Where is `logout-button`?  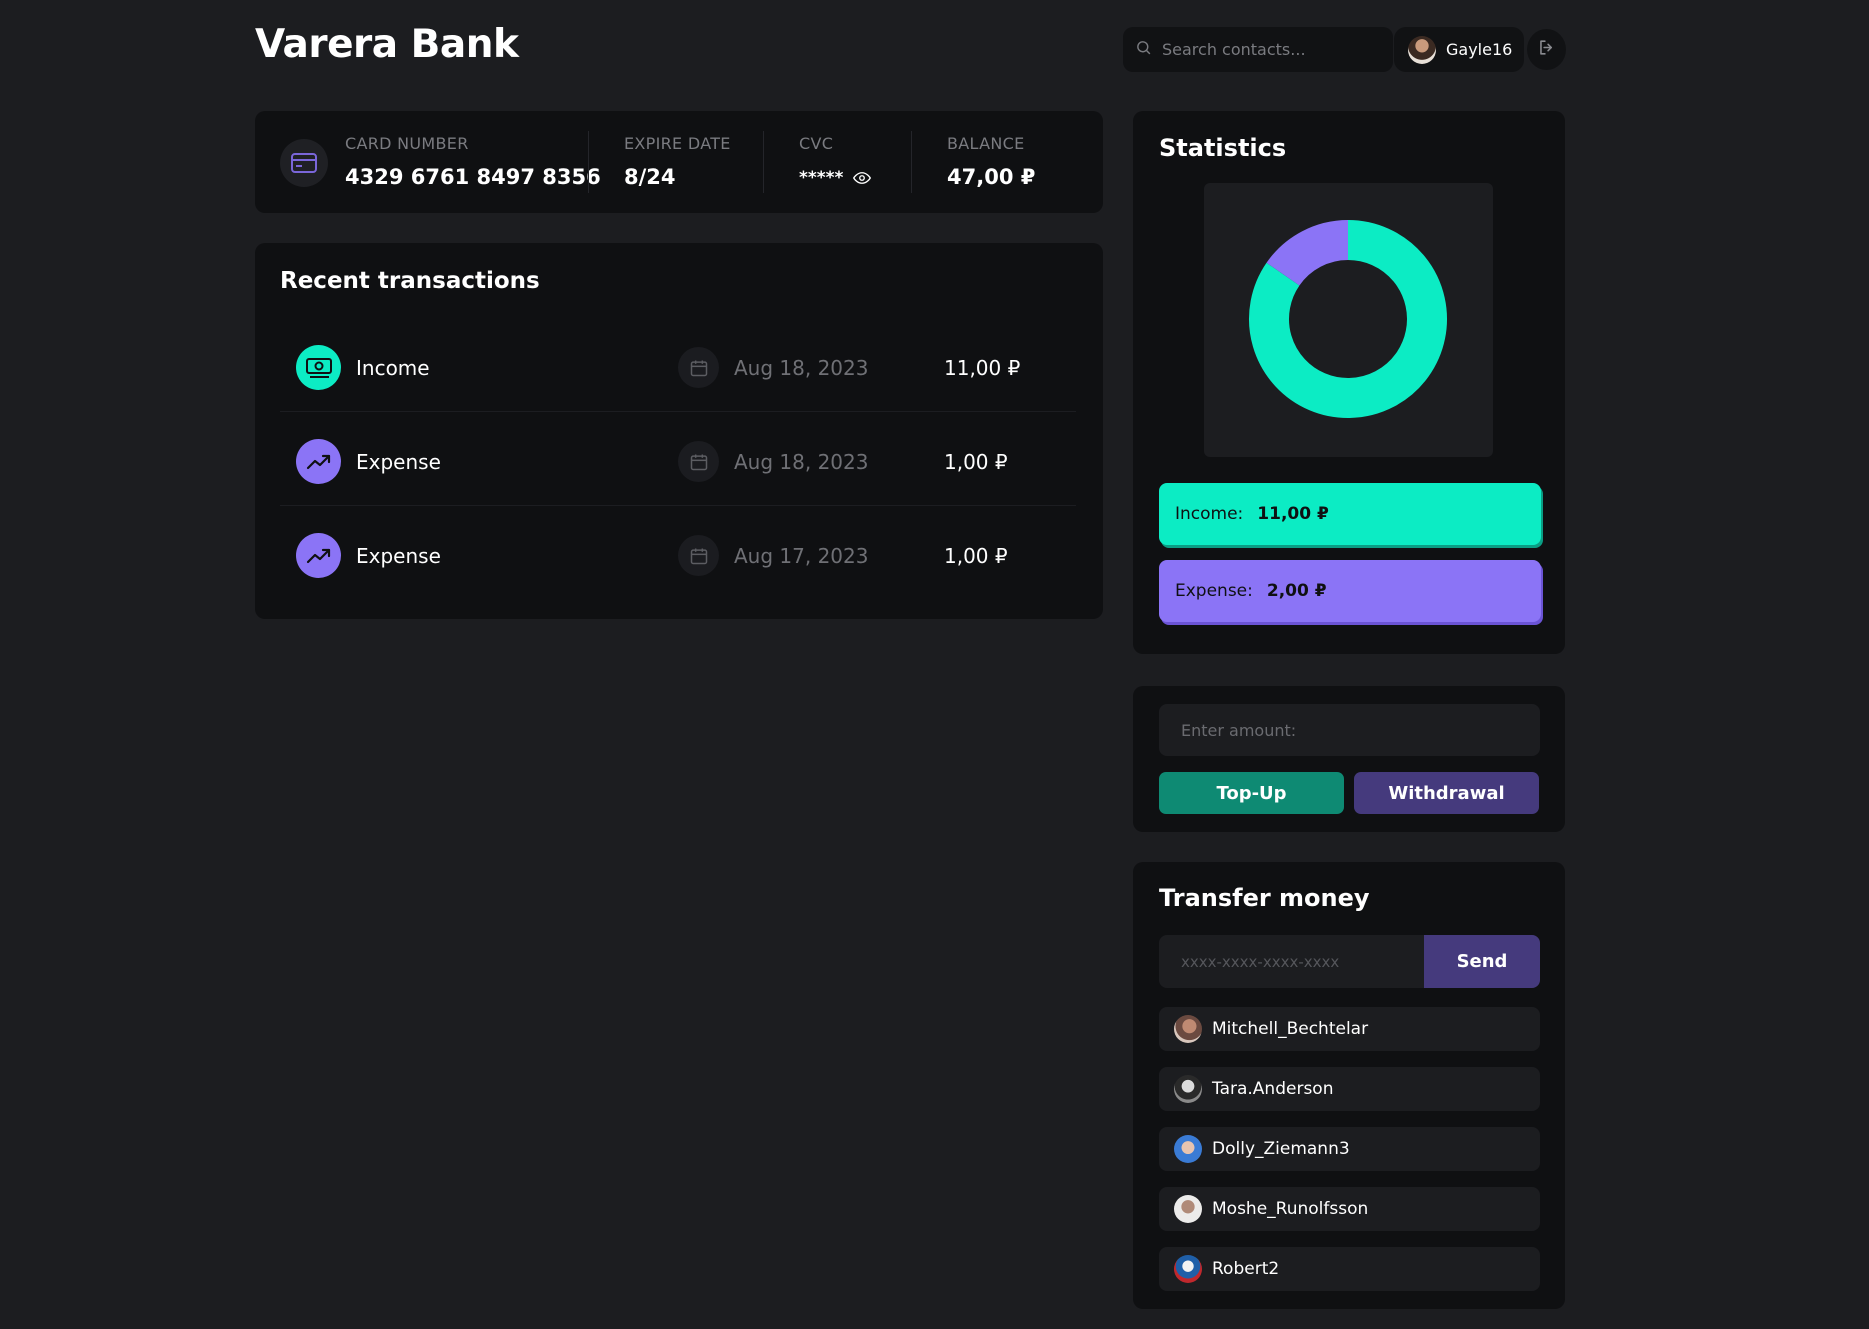 logout-button is located at coordinates (1546, 49).